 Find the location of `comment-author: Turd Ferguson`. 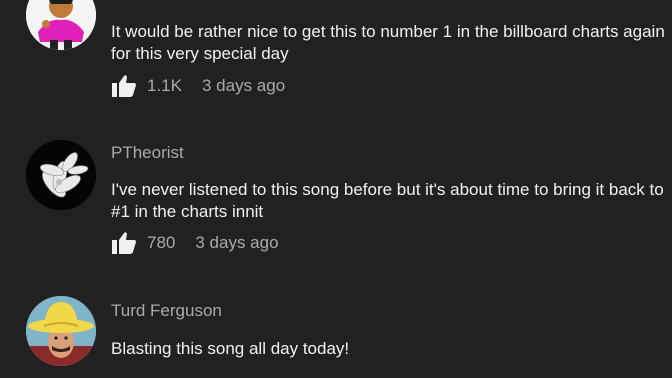

comment-author: Turd Ferguson is located at coordinates (166, 311).